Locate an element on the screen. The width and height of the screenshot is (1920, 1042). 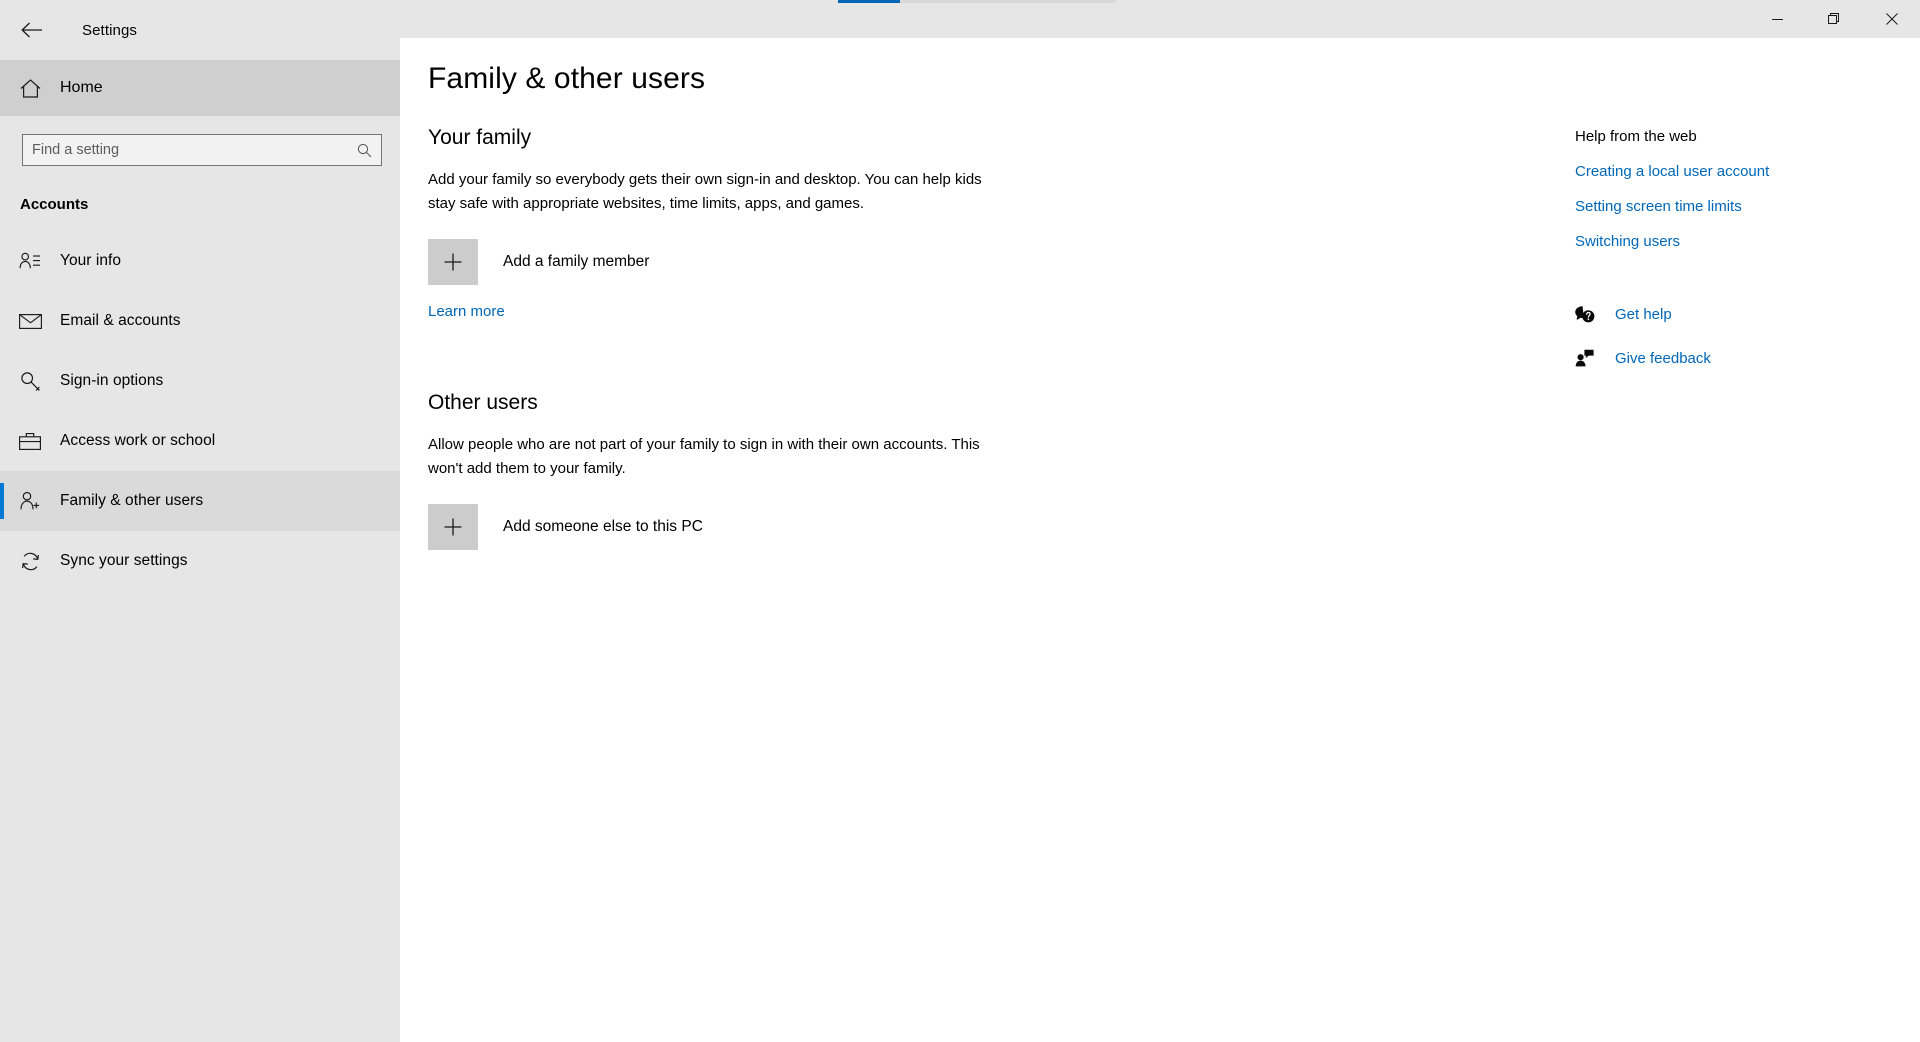
search-icon is located at coordinates (364, 150).